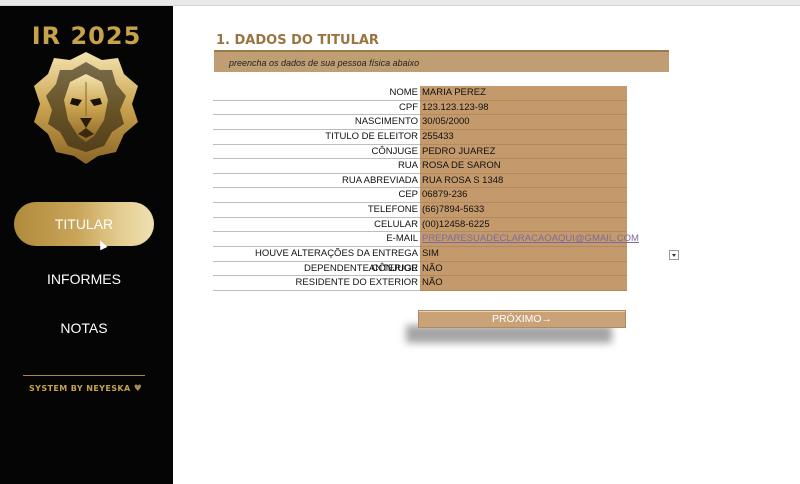 The image size is (800, 484). Describe the element at coordinates (316, 122) in the screenshot. I see `field-label: NASCIMENTO` at that location.